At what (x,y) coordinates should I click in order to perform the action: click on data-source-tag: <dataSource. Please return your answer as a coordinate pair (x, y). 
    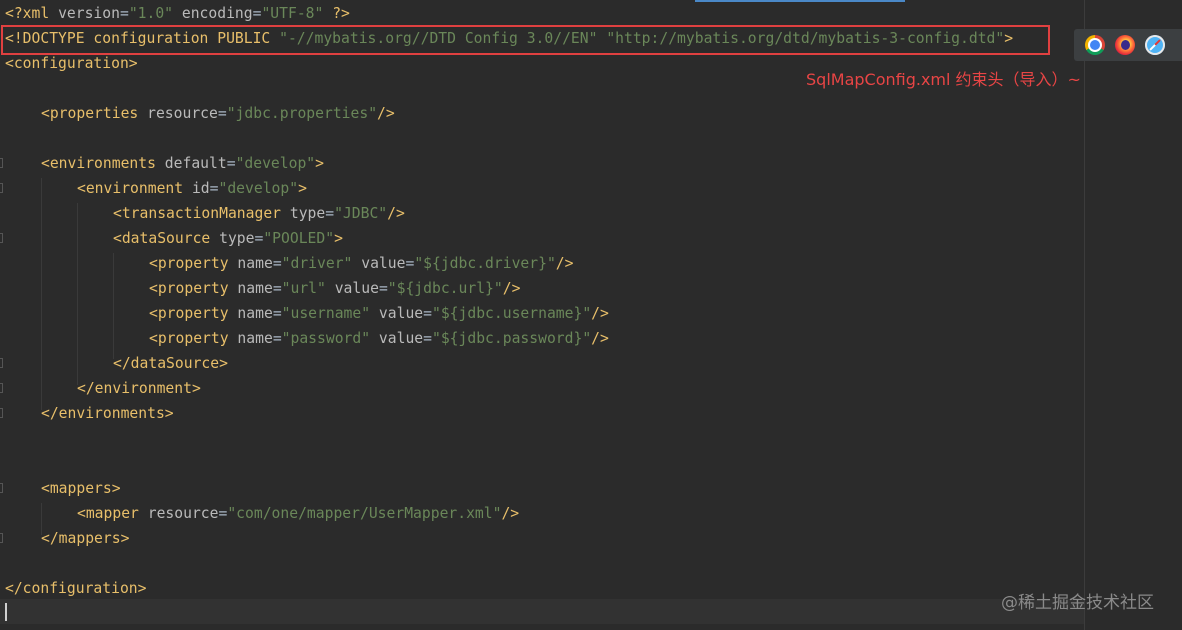
    Looking at the image, I should click on (162, 238).